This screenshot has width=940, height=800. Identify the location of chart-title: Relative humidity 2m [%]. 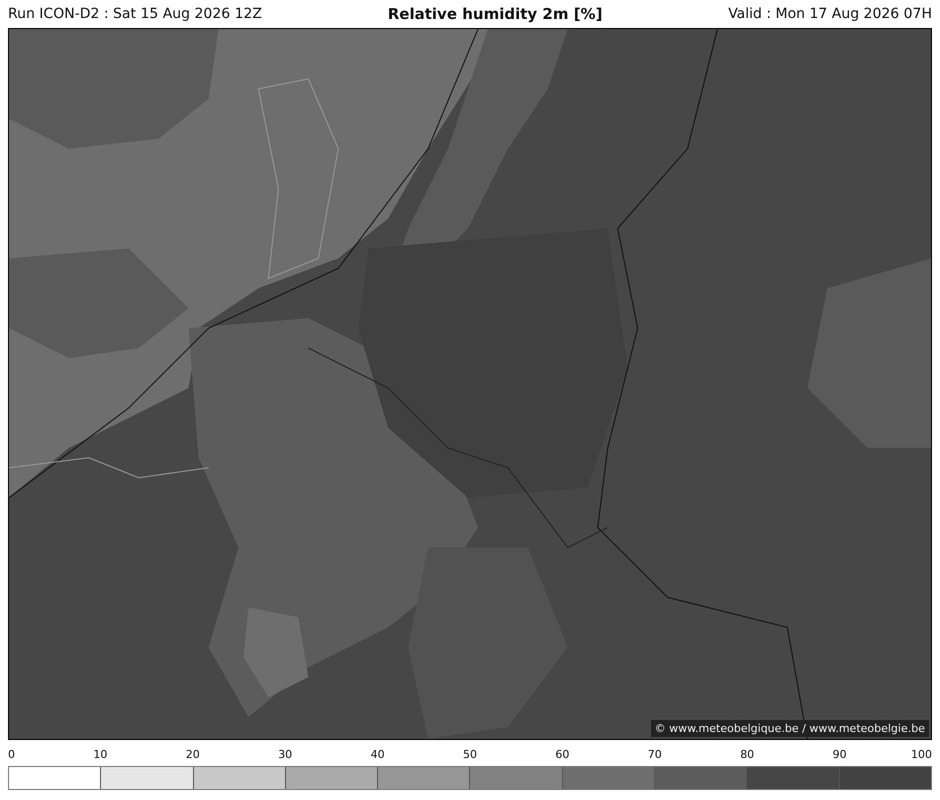
(495, 14).